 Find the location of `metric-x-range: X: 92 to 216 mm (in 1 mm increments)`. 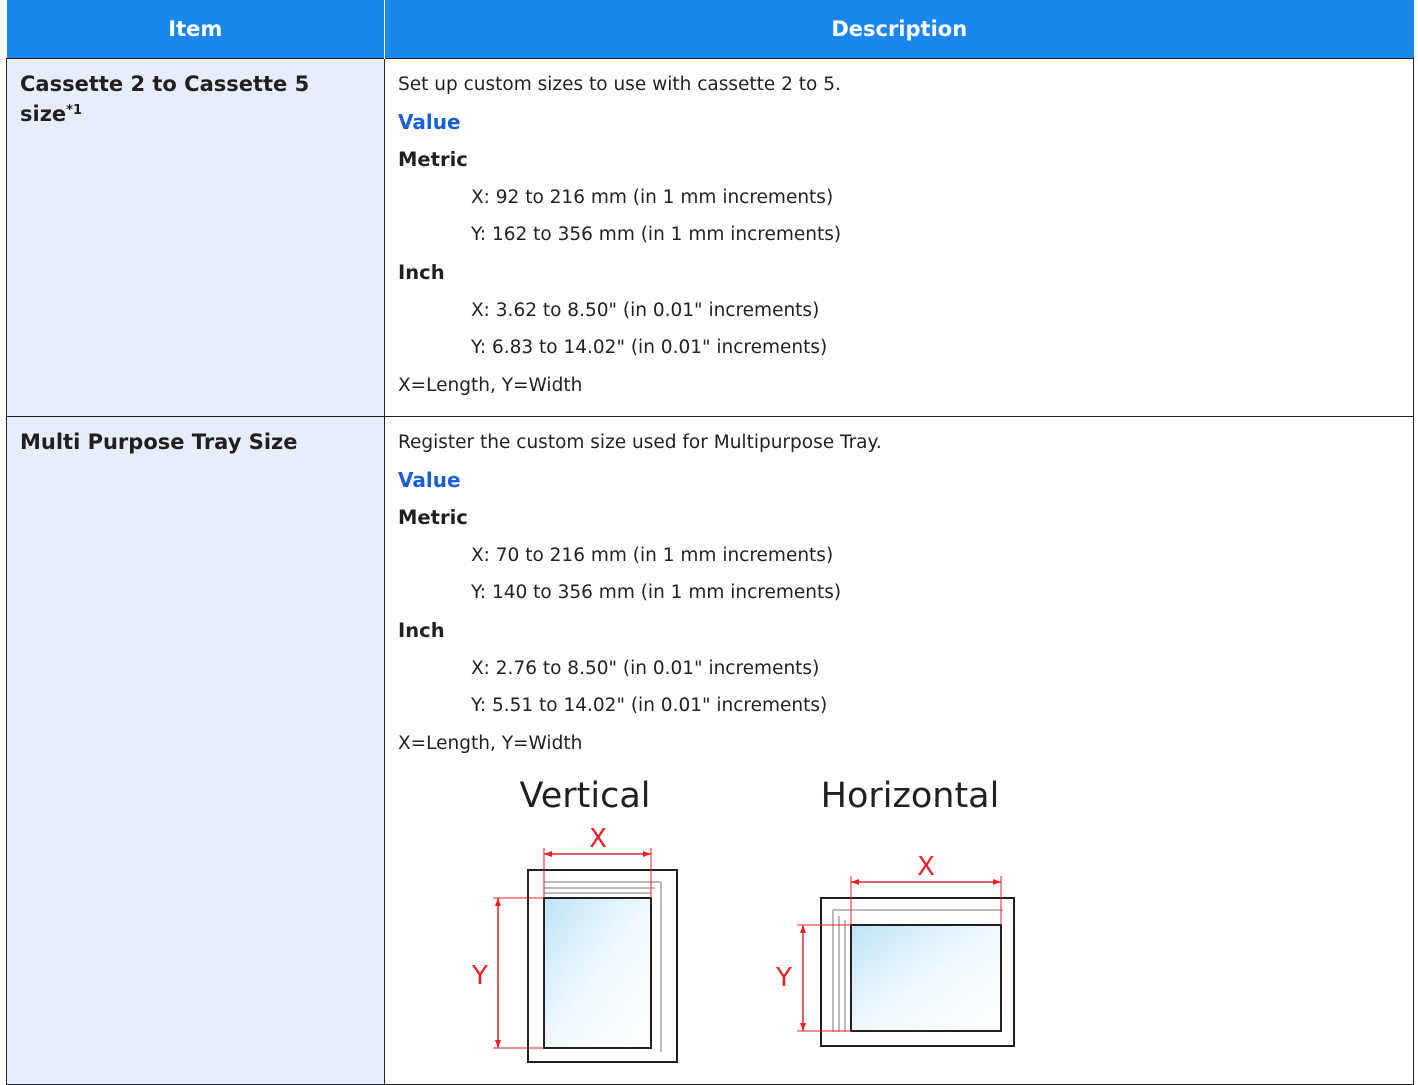

metric-x-range: X: 92 to 216 mm (in 1 mm increments) is located at coordinates (652, 197).